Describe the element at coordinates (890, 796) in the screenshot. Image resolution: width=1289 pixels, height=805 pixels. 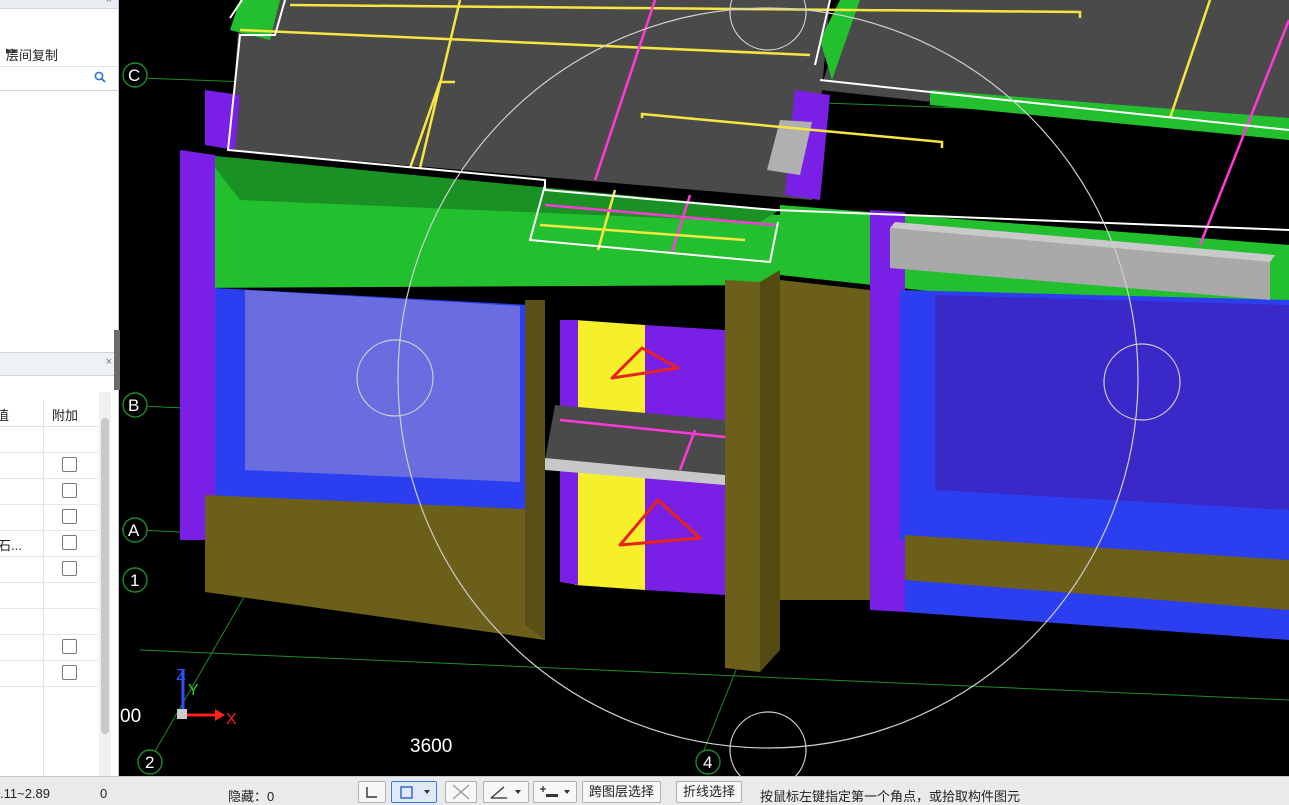
I see `status-hint: 按鼠标左键指定第一个角点，或拾取构件图元` at that location.